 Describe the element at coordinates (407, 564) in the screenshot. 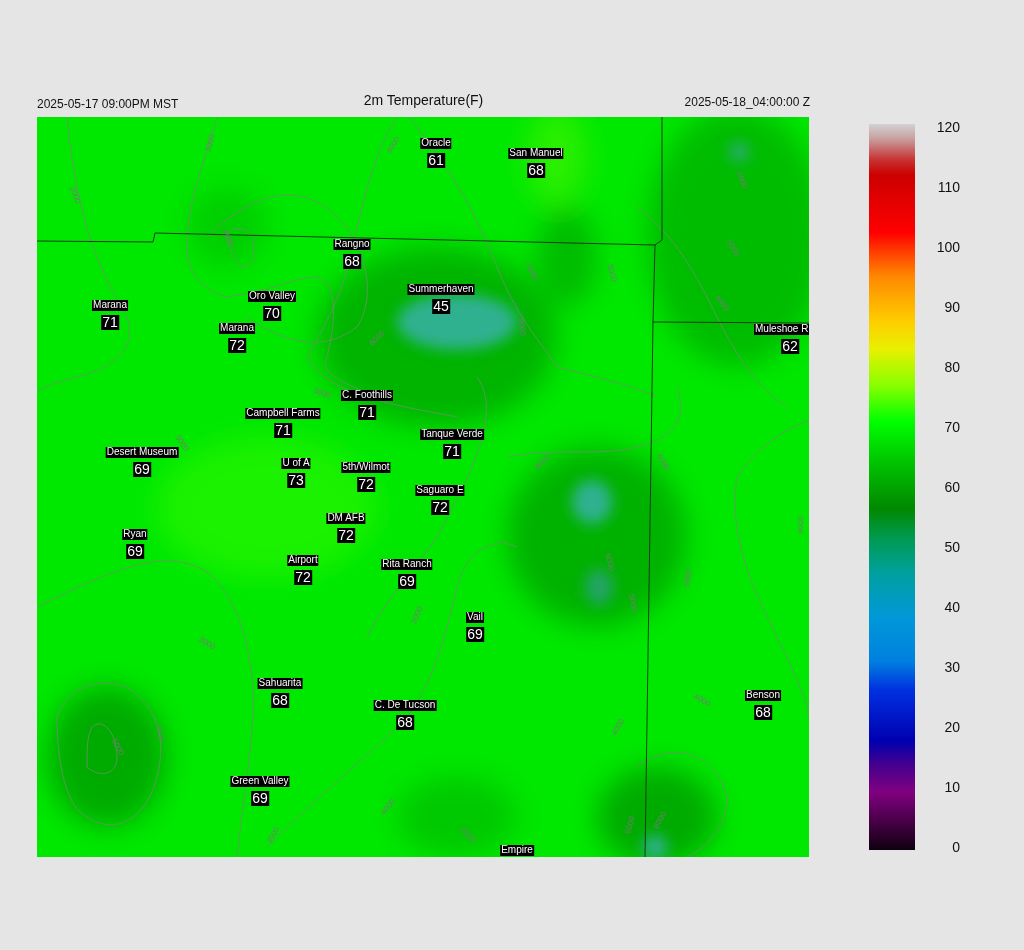

I see `station-name: Rita Ranch` at that location.